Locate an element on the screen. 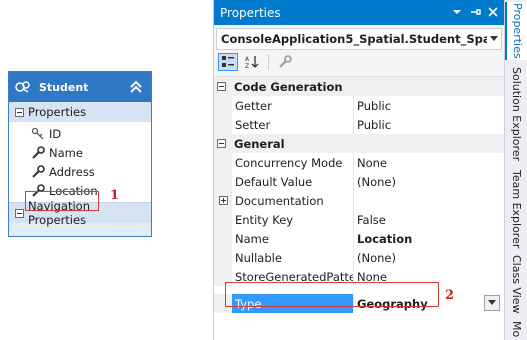  properties-list: ID Name Address Location is located at coordinates (80, 162).